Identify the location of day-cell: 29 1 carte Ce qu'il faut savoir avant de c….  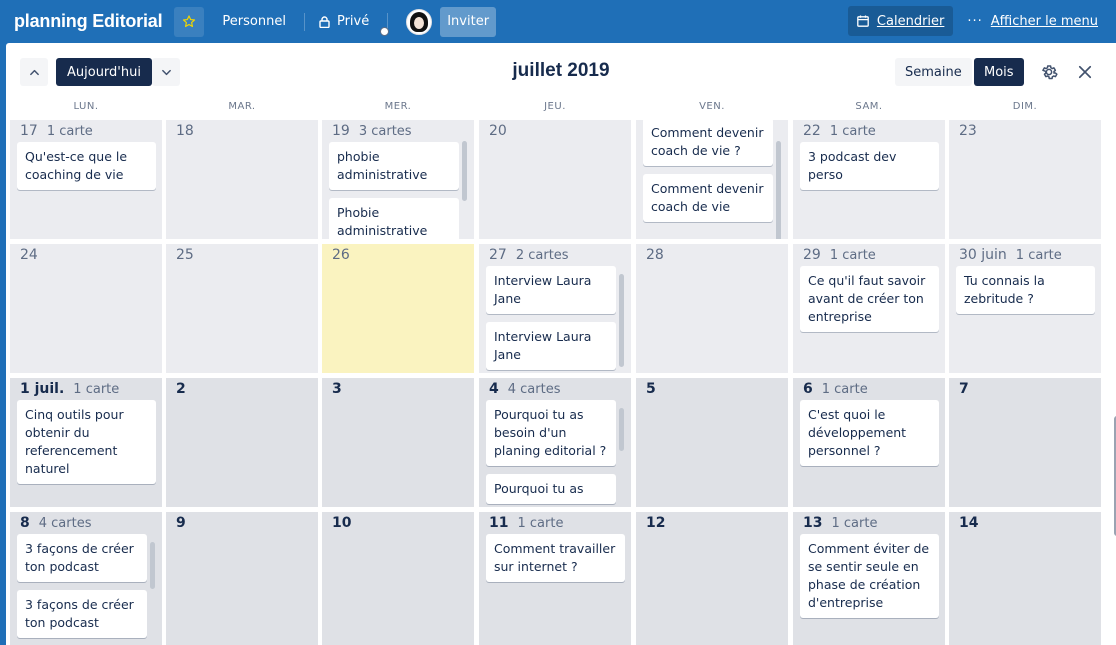
(869, 308).